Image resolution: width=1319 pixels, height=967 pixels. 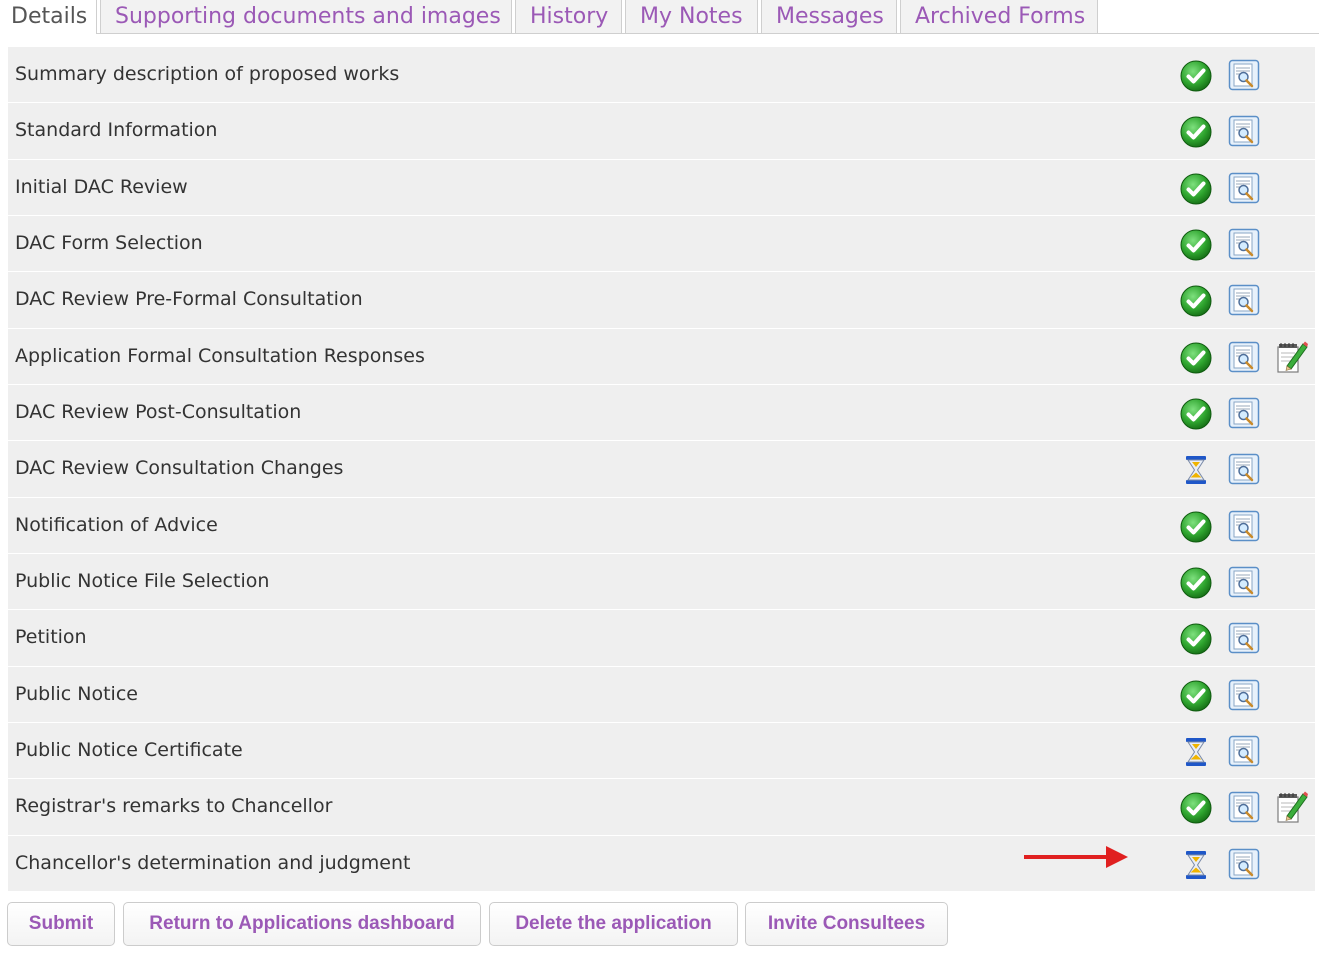 I want to click on invite-consultees-button: Invite Consultees, so click(x=846, y=924).